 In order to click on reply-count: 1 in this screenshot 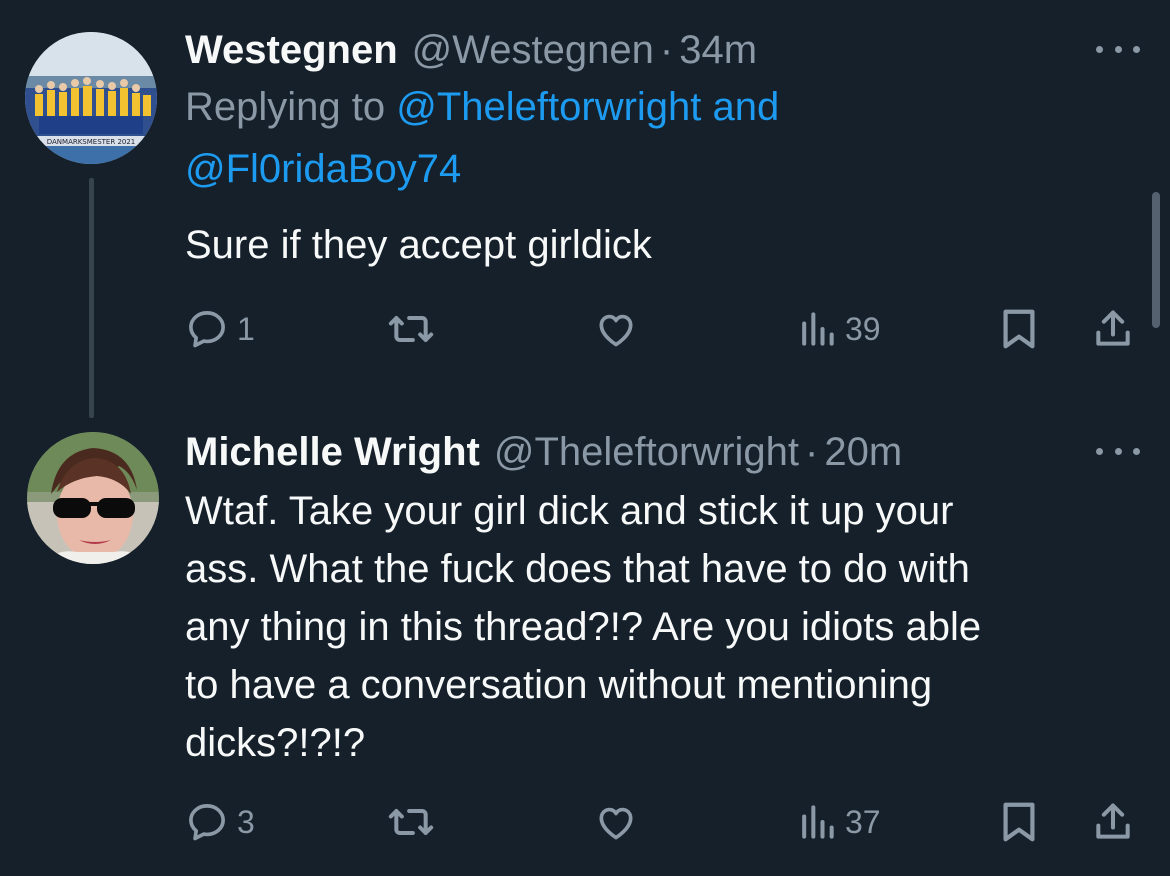, I will do `click(246, 328)`.